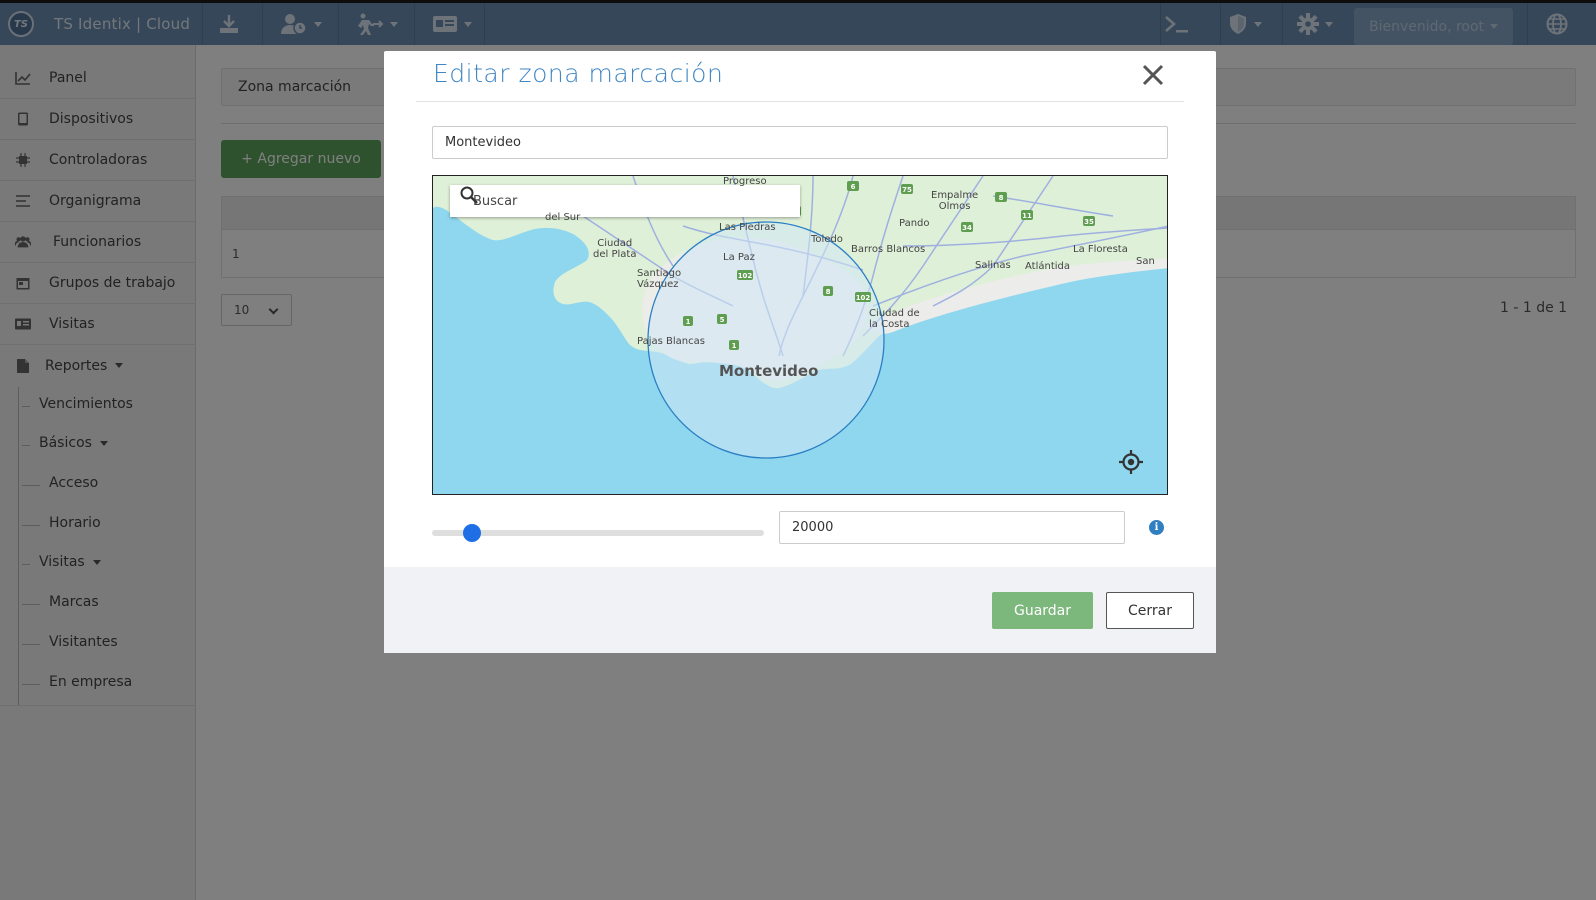  I want to click on zone-name-input, so click(800, 142).